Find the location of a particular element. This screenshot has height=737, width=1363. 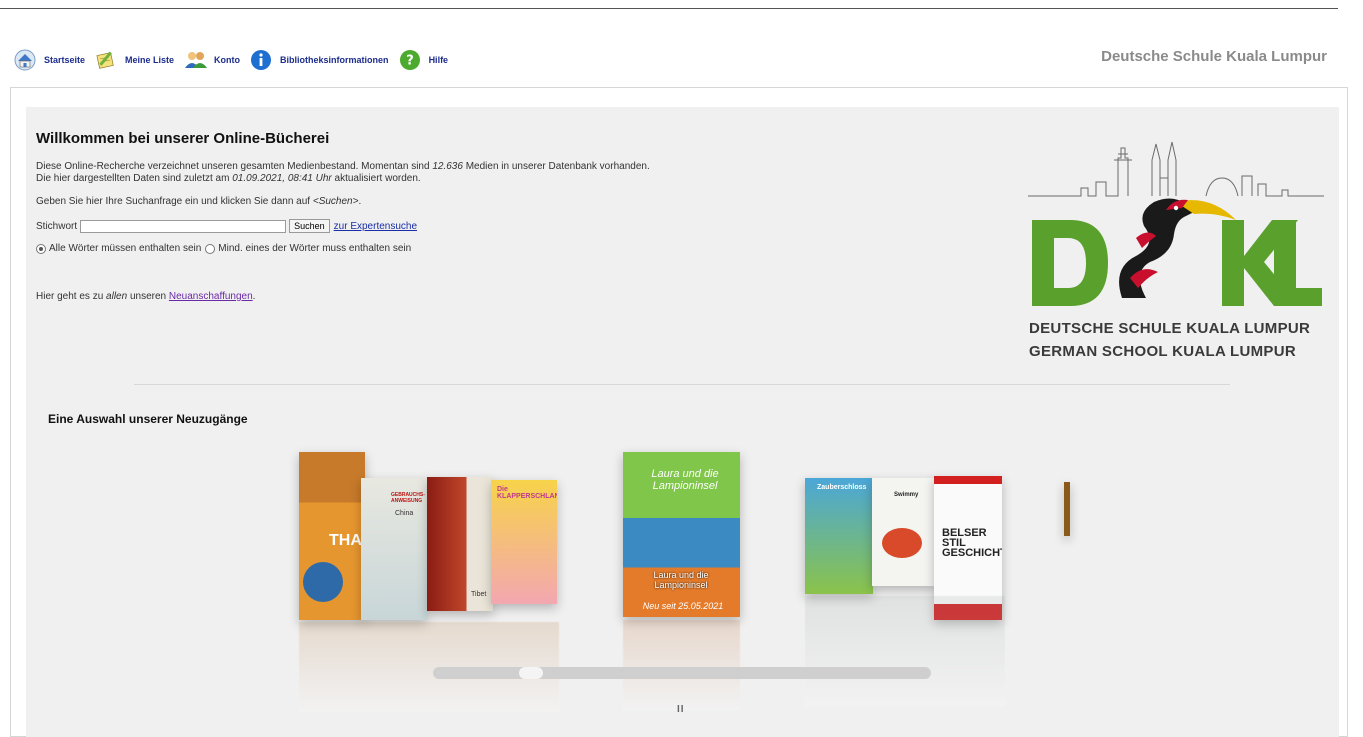

nav-meine-liste: Meine Liste is located at coordinates (134, 60).